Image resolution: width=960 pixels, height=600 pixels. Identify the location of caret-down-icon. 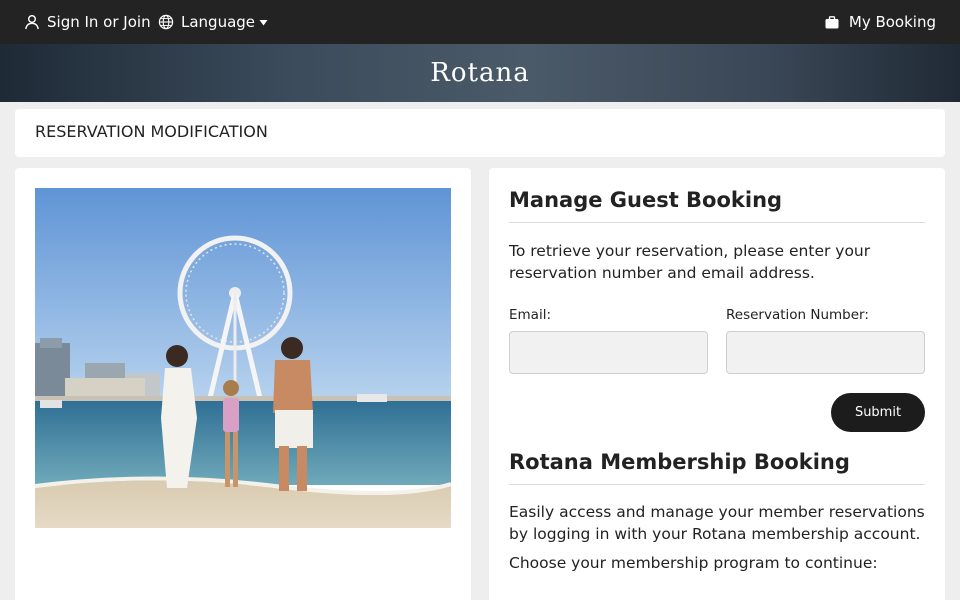
(263, 22).